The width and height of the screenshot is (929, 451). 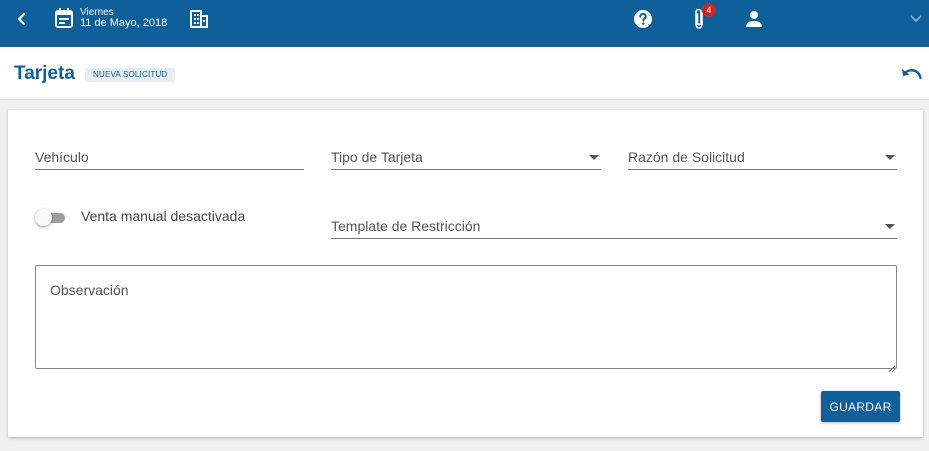 What do you see at coordinates (130, 75) in the screenshot?
I see `status-badge: NUEVA SOLICITUD` at bounding box center [130, 75].